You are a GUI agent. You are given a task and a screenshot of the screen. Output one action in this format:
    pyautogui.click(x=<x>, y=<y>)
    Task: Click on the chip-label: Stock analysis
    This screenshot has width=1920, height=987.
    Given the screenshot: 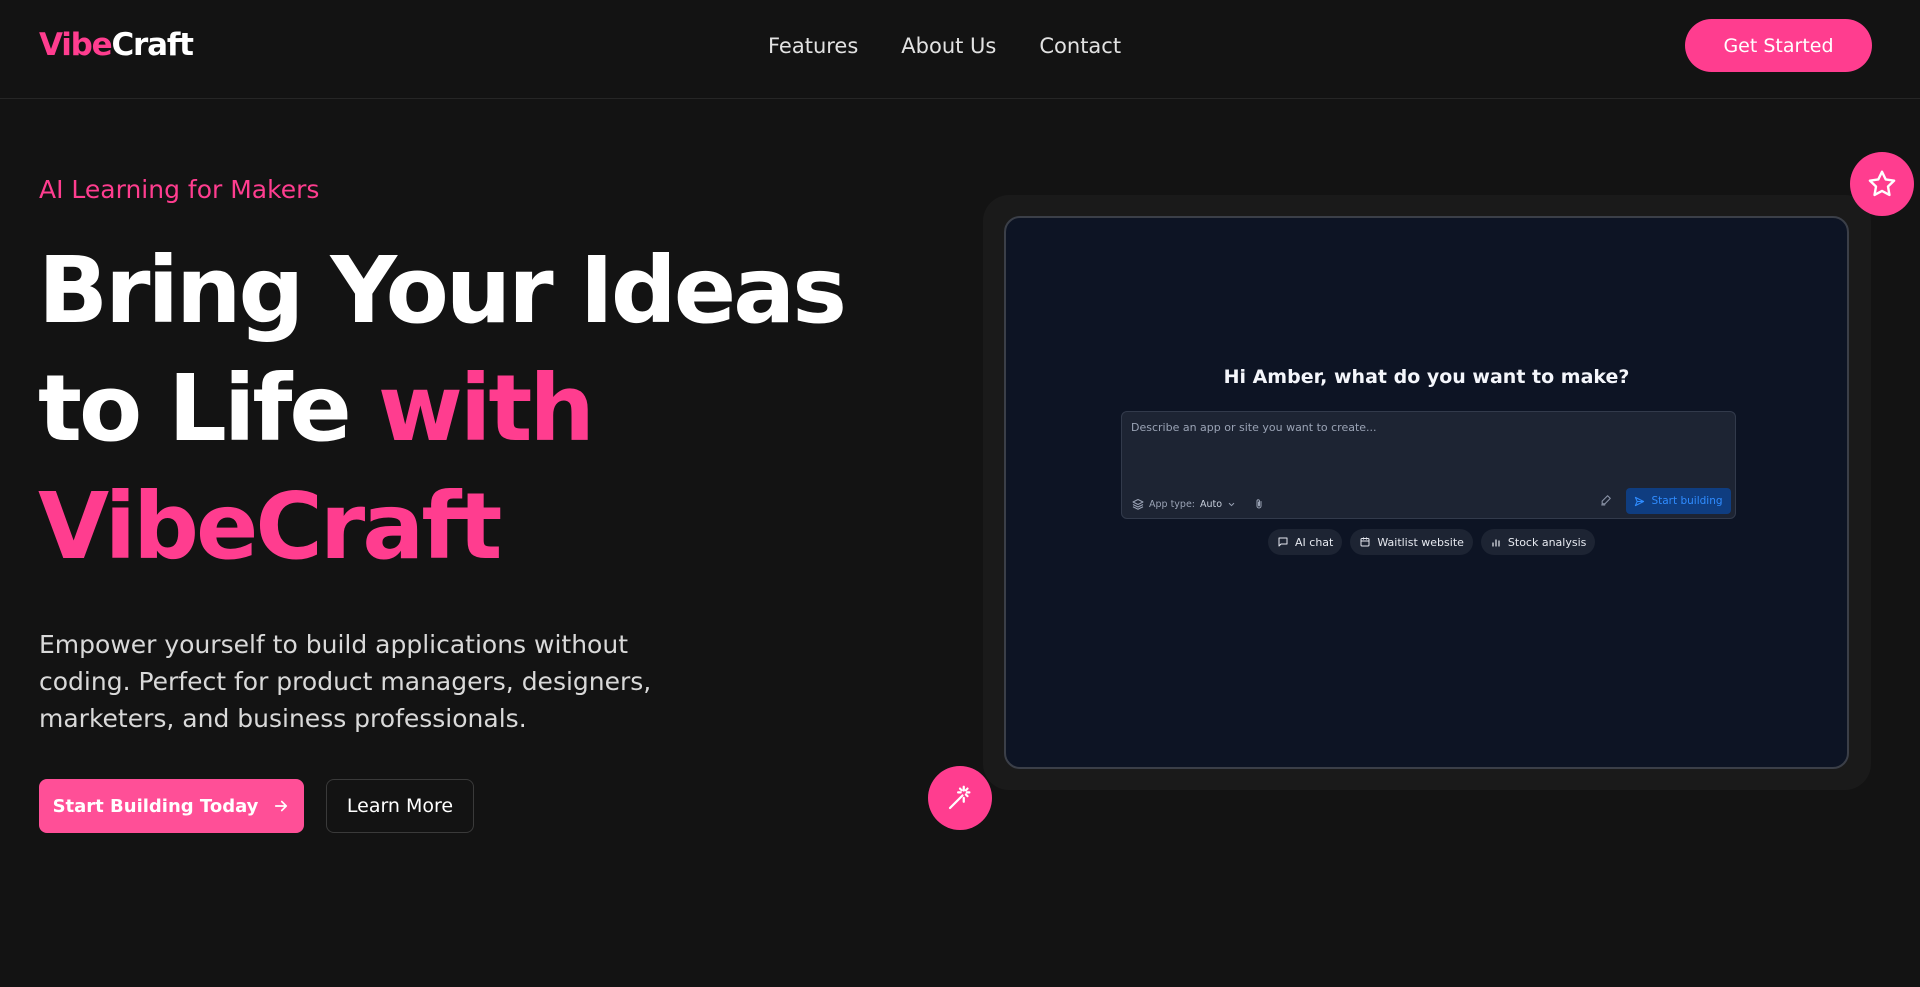 What is the action you would take?
    pyautogui.click(x=1547, y=542)
    